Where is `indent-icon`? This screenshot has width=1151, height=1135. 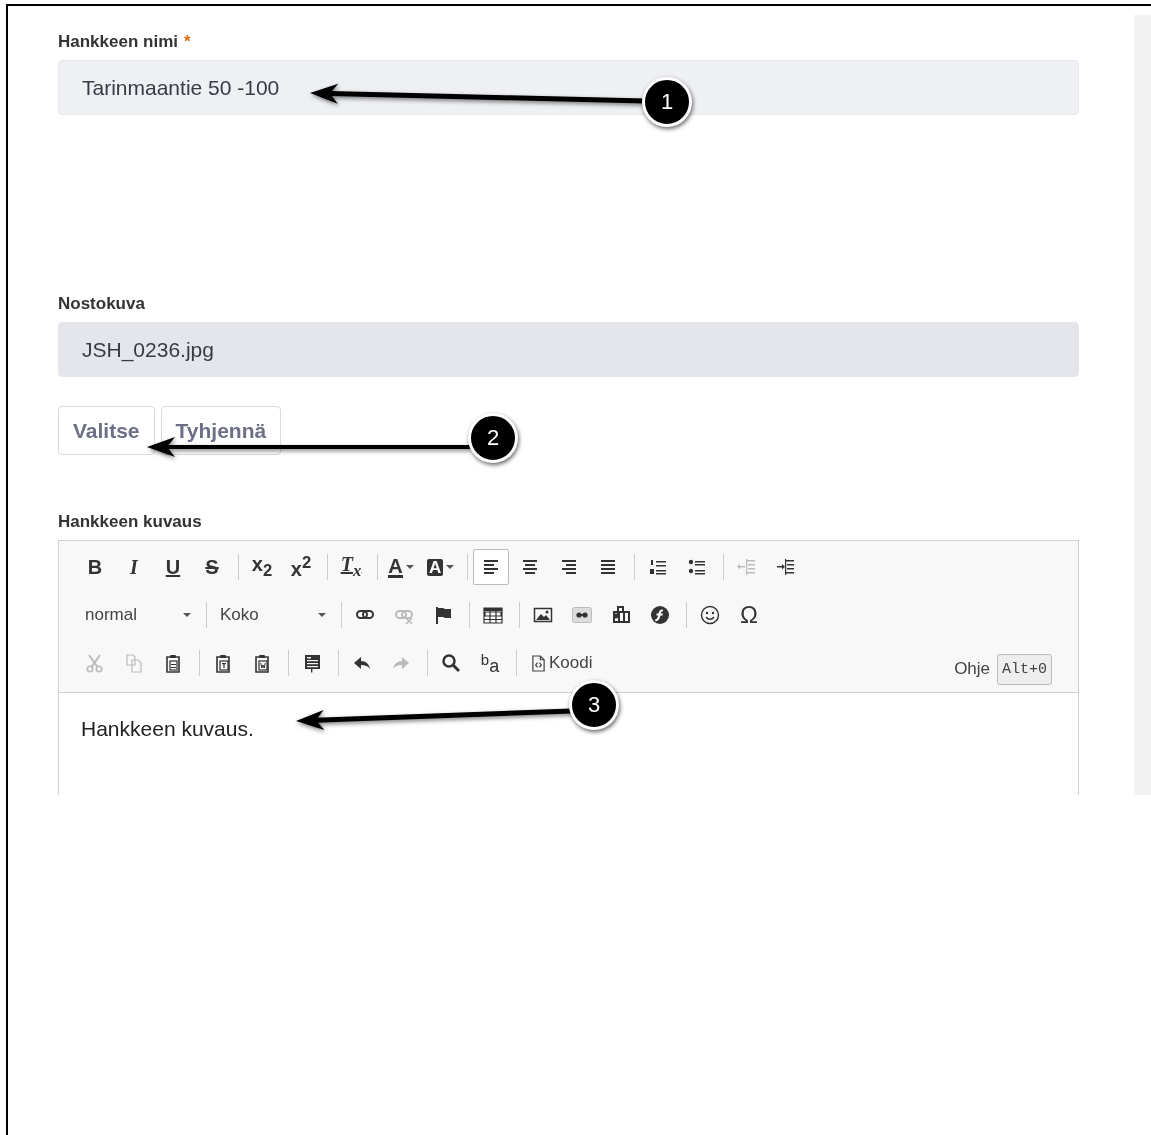 indent-icon is located at coordinates (786, 567).